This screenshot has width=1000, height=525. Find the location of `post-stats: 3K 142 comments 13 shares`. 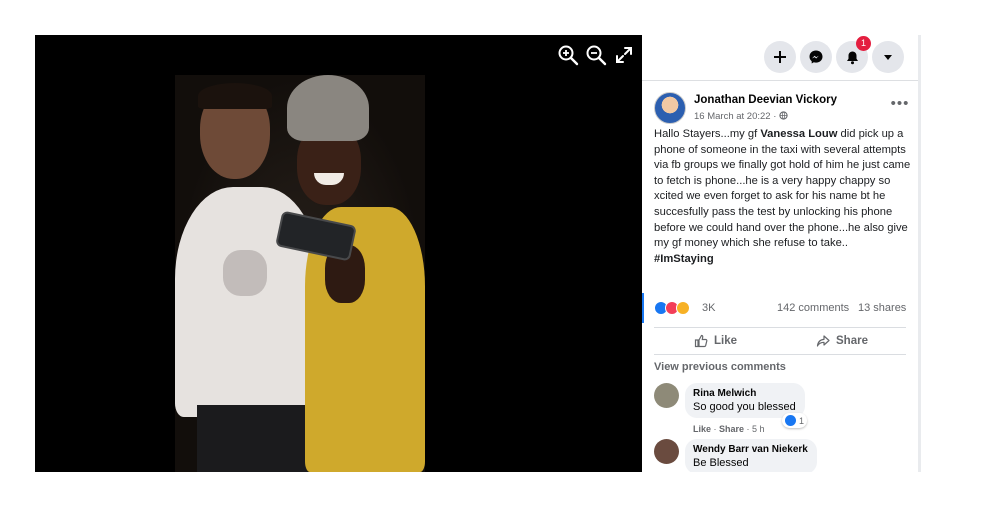

post-stats: 3K 142 comments 13 shares is located at coordinates (780, 309).